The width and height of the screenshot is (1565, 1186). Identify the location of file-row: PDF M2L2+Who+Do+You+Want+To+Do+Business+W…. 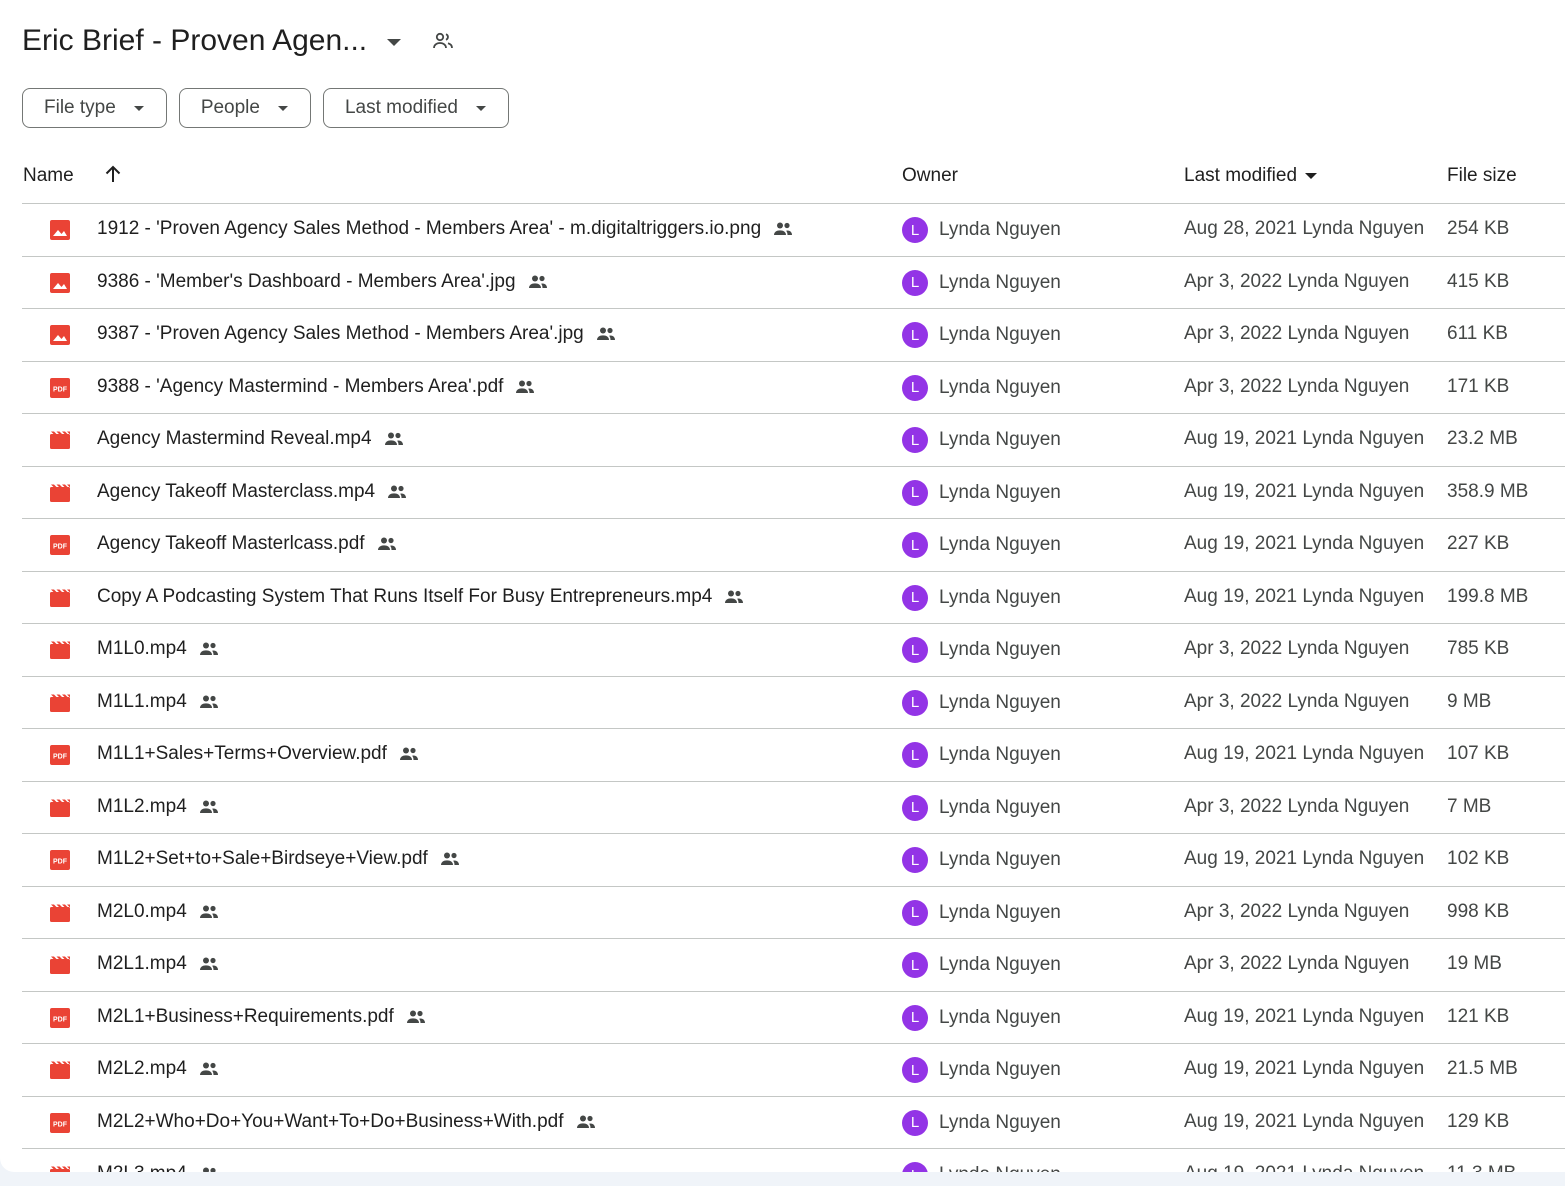
(793, 1123).